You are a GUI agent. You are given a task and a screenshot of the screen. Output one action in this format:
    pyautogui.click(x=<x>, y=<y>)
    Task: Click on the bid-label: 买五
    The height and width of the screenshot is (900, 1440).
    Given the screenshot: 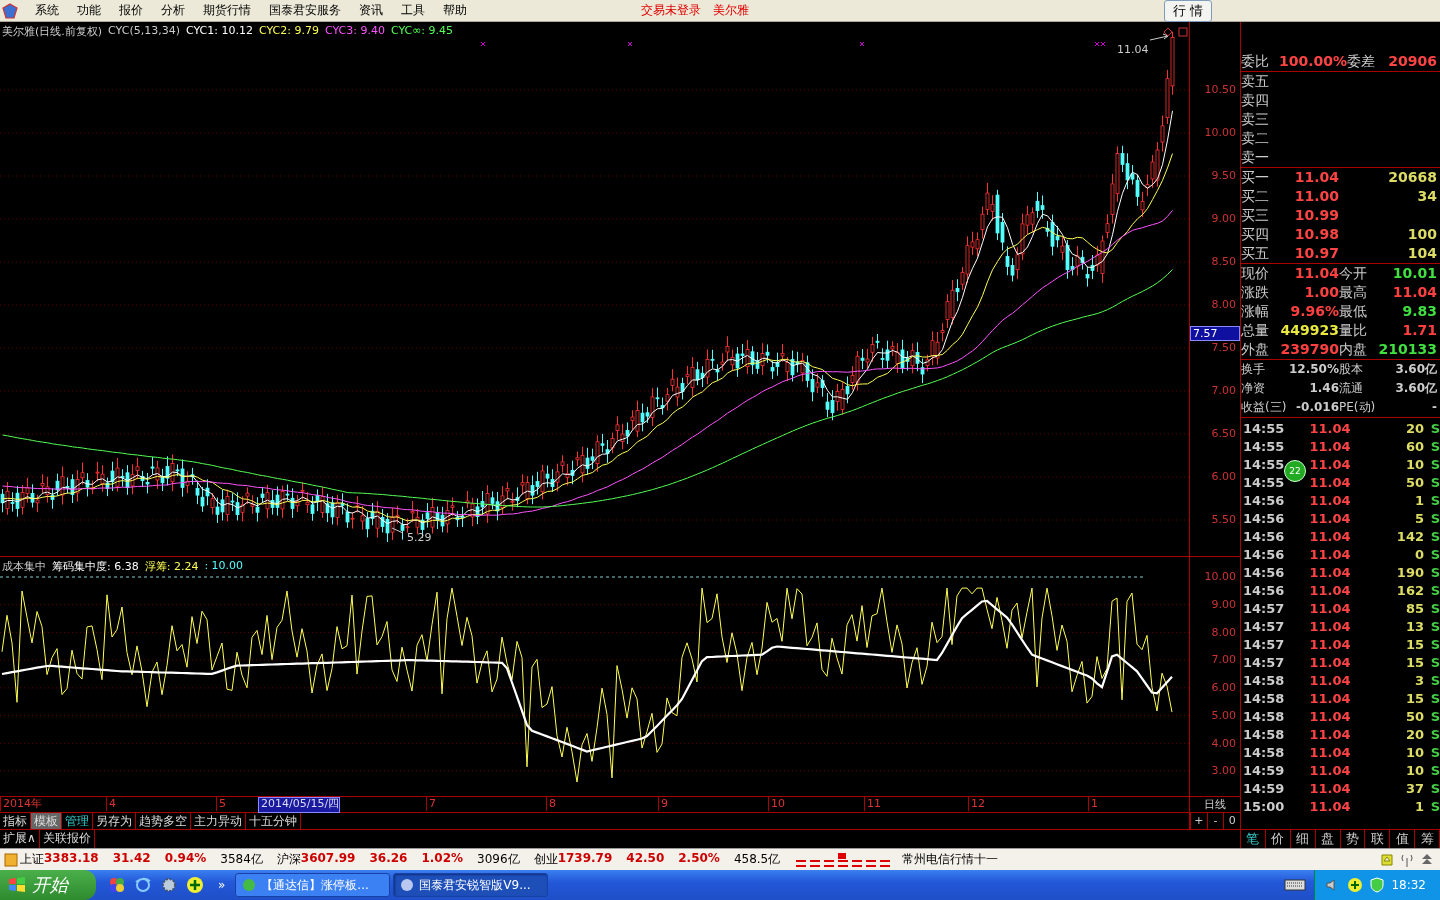 What is the action you would take?
    pyautogui.click(x=1255, y=253)
    